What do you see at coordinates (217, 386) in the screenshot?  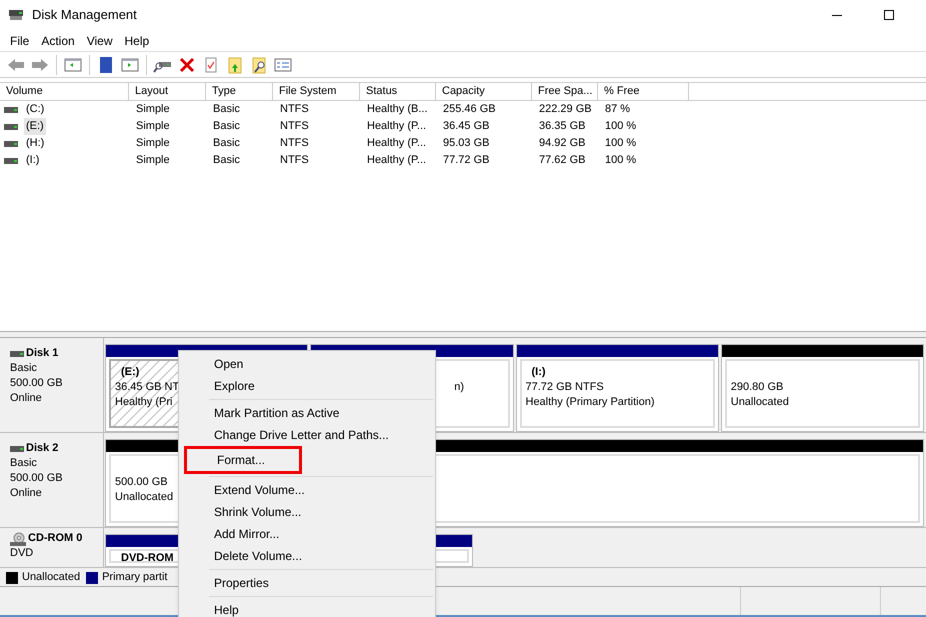 I see `menu-item: Explore` at bounding box center [217, 386].